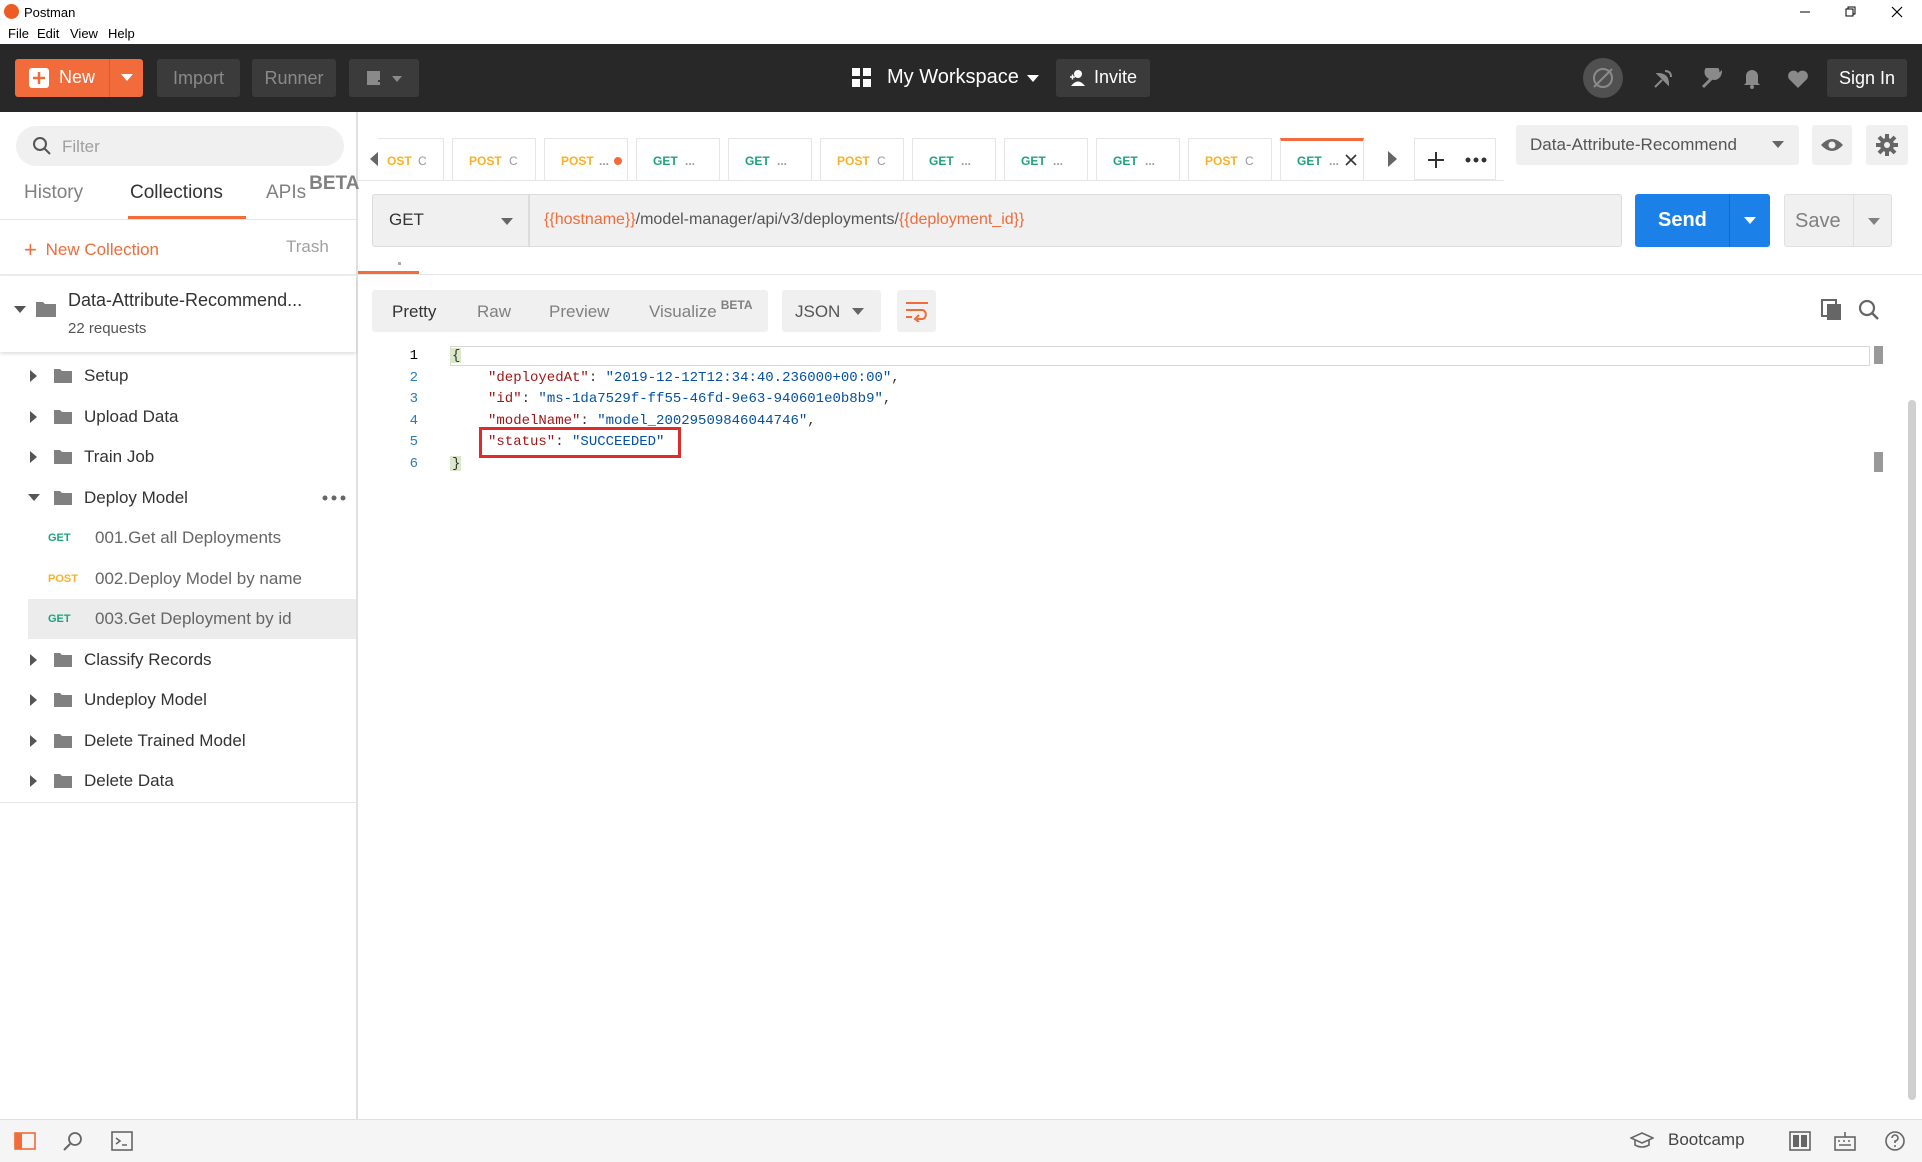 Image resolution: width=1922 pixels, height=1162 pixels. What do you see at coordinates (1752, 78) in the screenshot?
I see `bell-icon` at bounding box center [1752, 78].